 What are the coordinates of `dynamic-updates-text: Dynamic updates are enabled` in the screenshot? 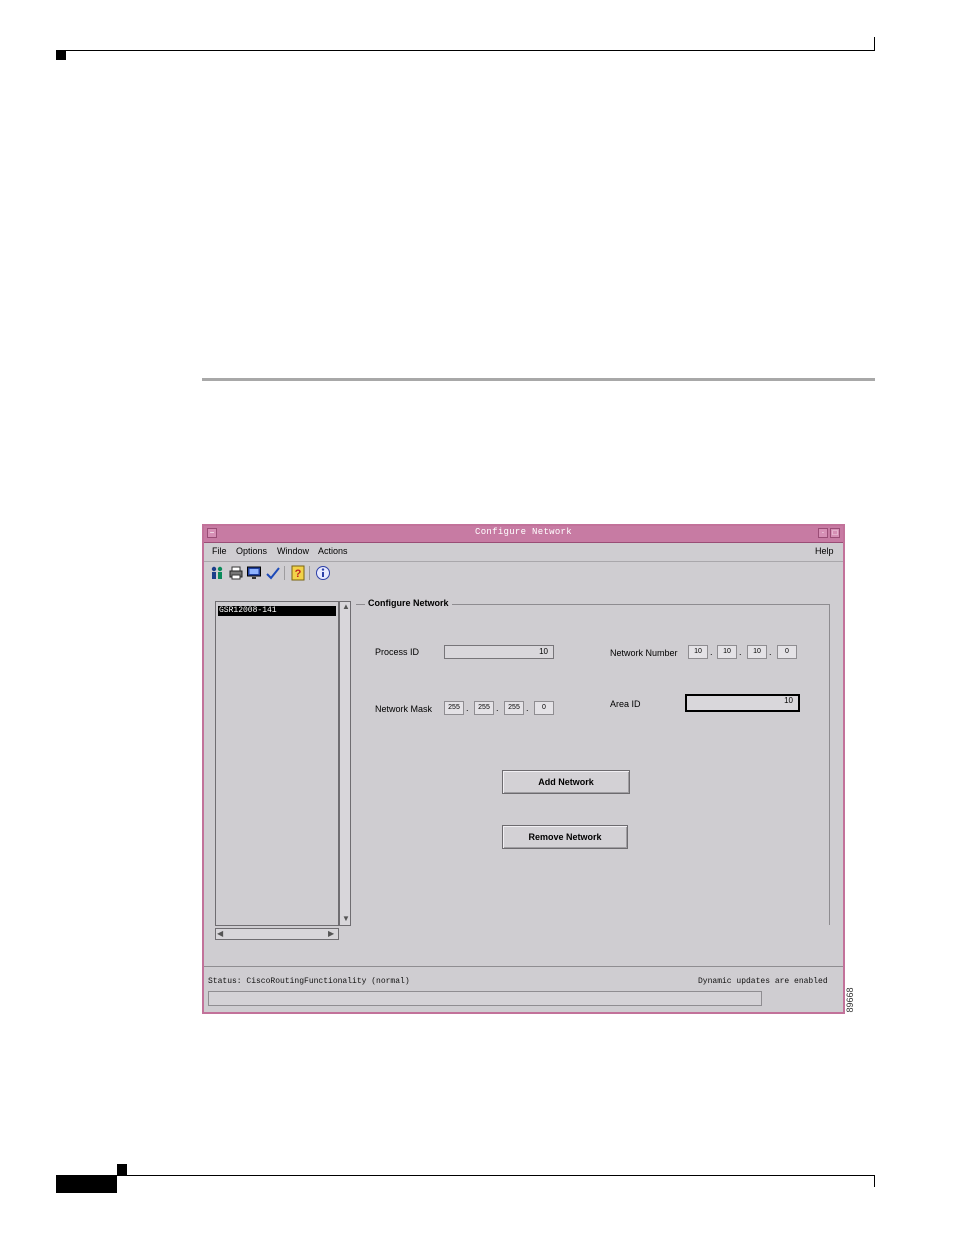 It's located at (763, 981).